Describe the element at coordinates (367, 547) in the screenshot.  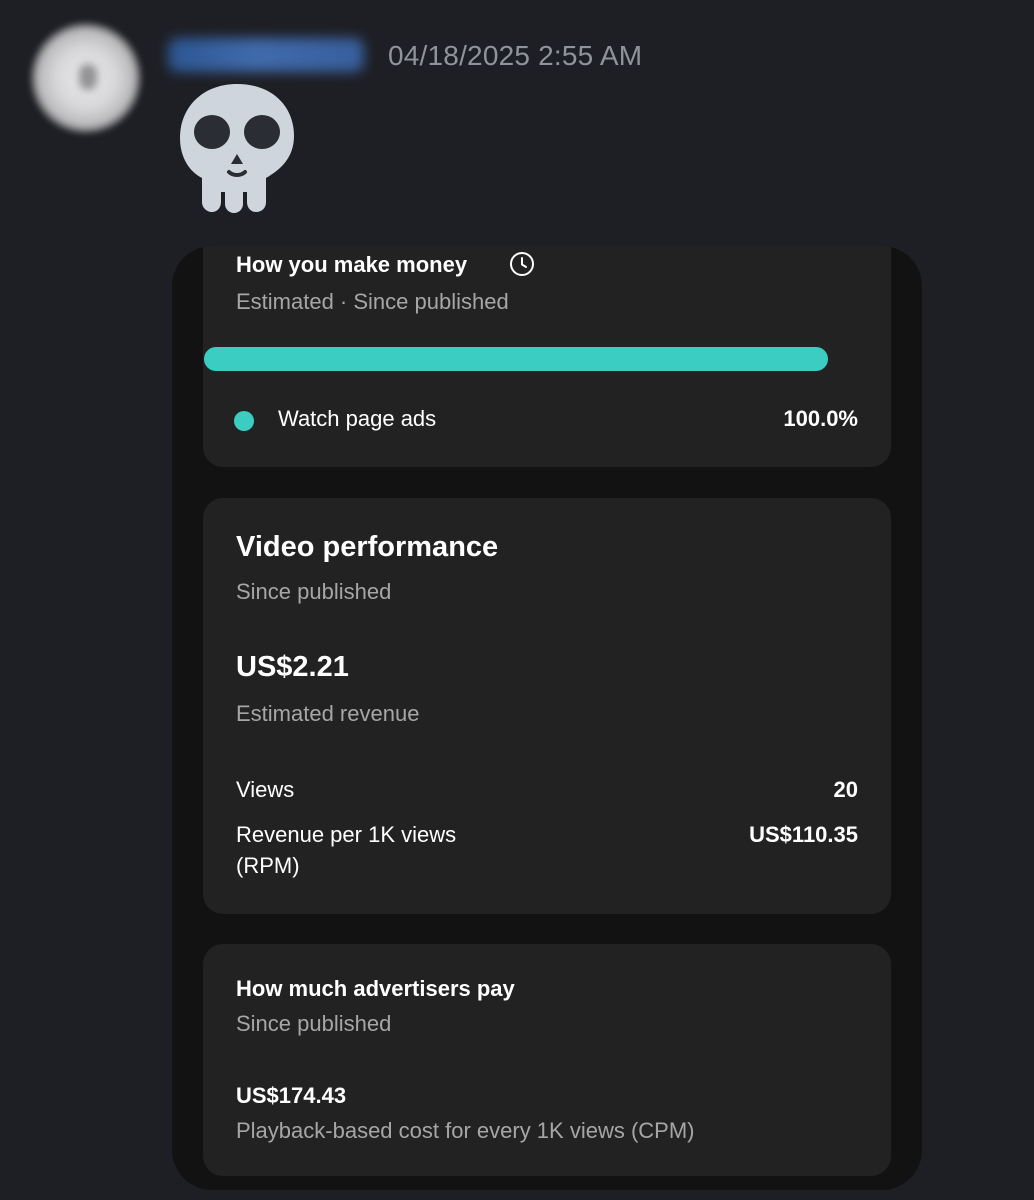
I see `video-performance-title: Video performance` at that location.